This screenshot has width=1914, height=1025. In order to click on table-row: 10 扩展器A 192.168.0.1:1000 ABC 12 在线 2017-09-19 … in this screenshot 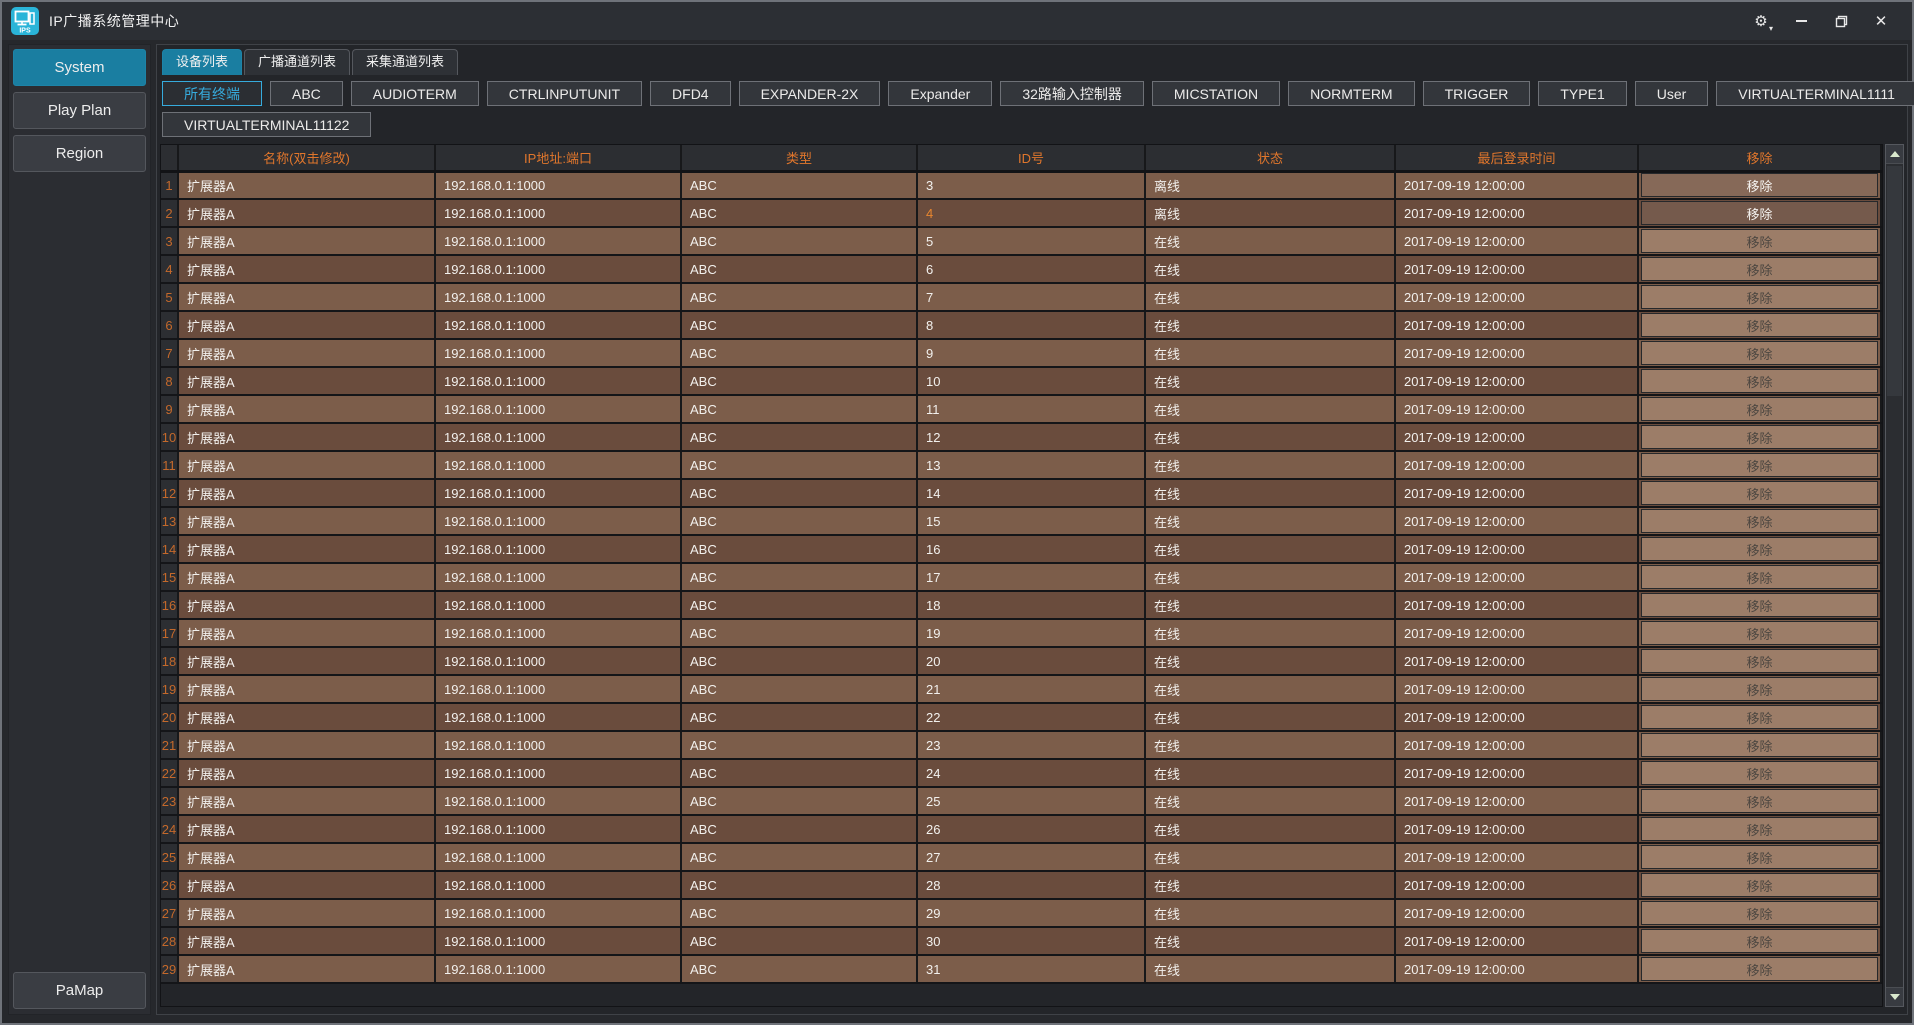, I will do `click(1021, 437)`.